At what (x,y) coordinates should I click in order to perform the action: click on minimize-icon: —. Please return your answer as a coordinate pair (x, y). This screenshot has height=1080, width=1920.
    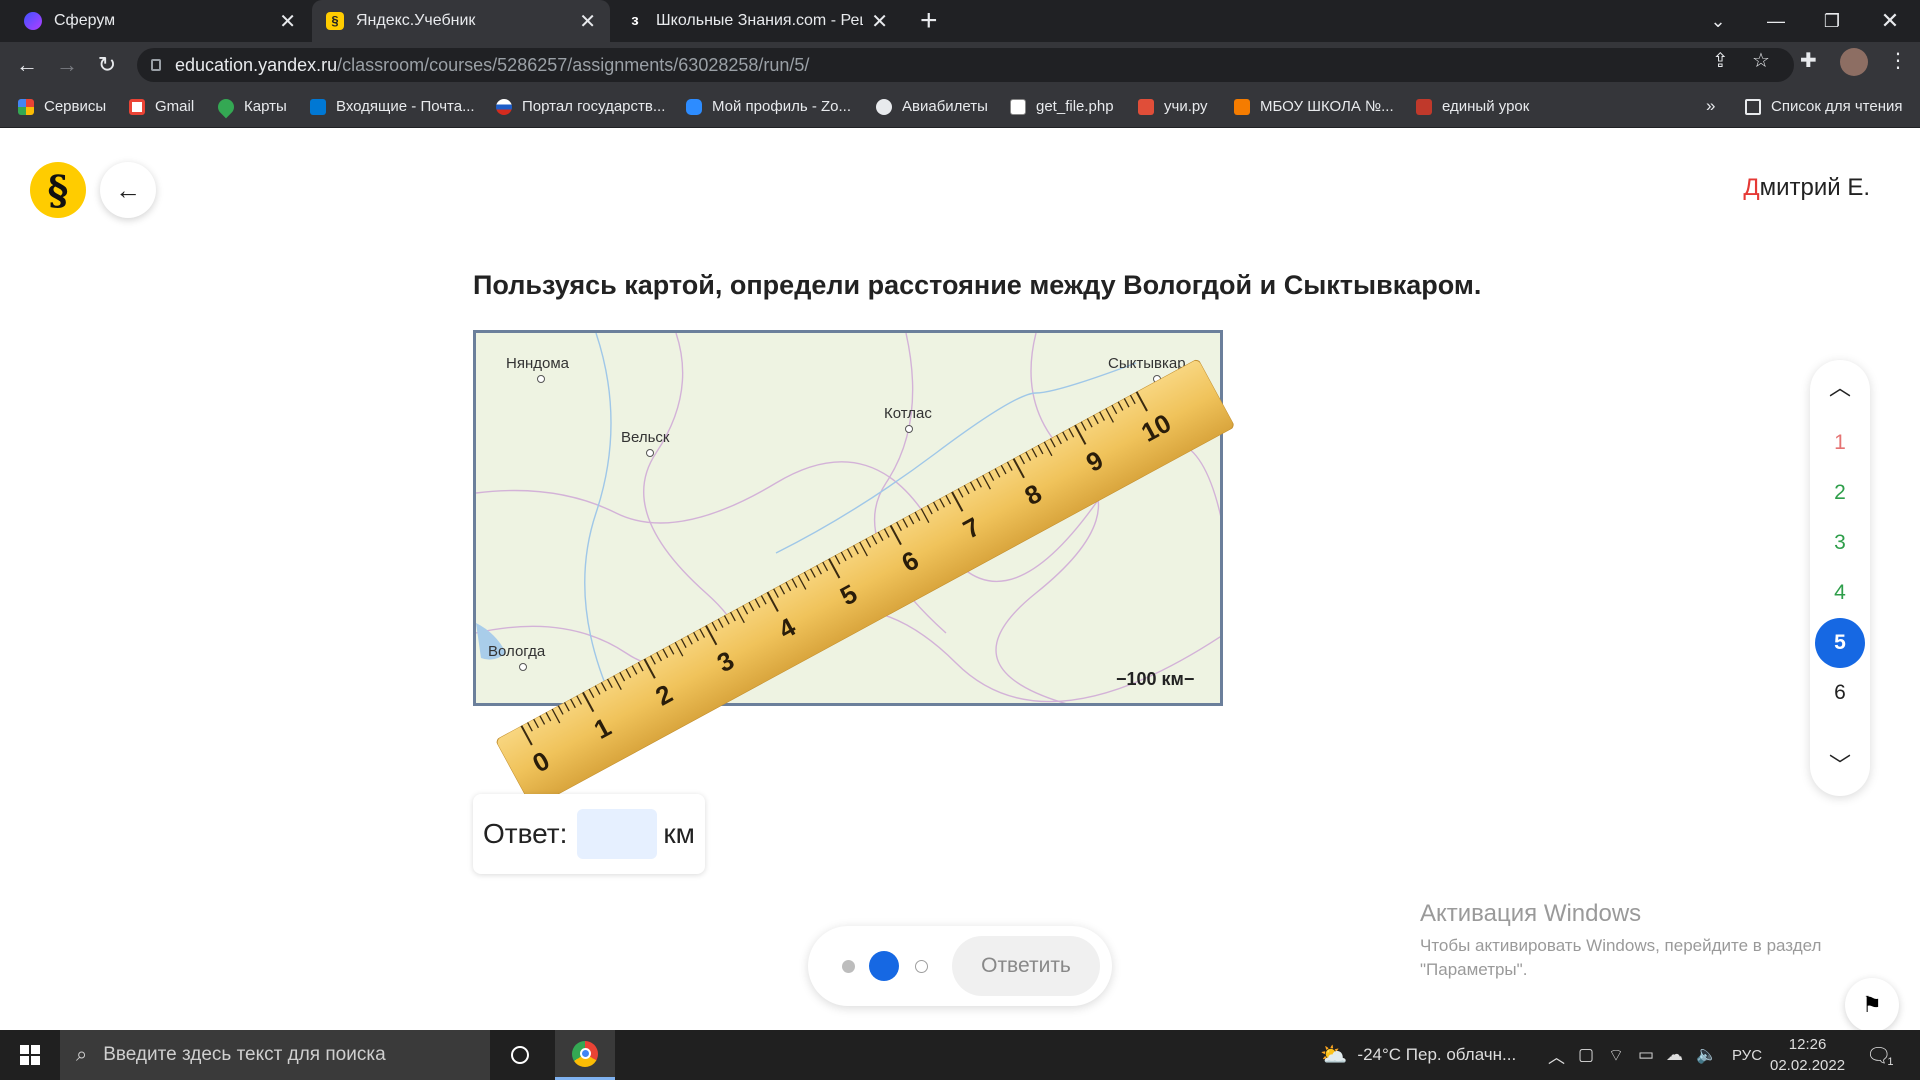
    Looking at the image, I should click on (1776, 21).